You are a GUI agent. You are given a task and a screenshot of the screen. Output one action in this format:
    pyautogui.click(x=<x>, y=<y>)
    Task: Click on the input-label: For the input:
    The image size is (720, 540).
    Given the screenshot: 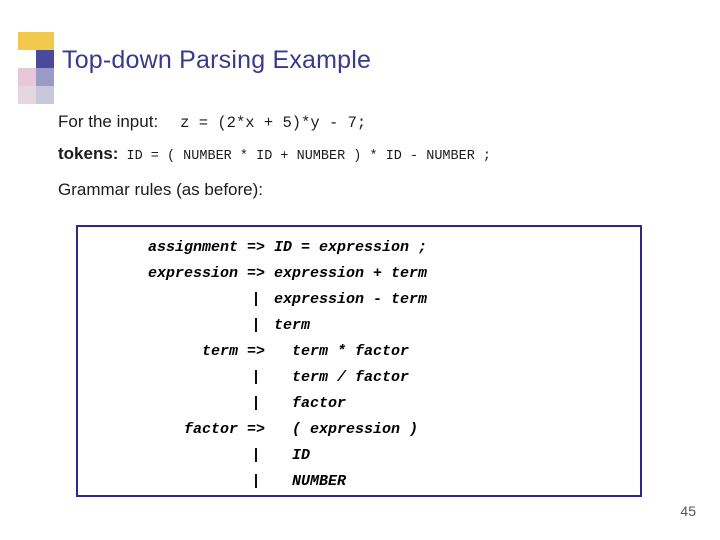 What is the action you would take?
    pyautogui.click(x=108, y=121)
    